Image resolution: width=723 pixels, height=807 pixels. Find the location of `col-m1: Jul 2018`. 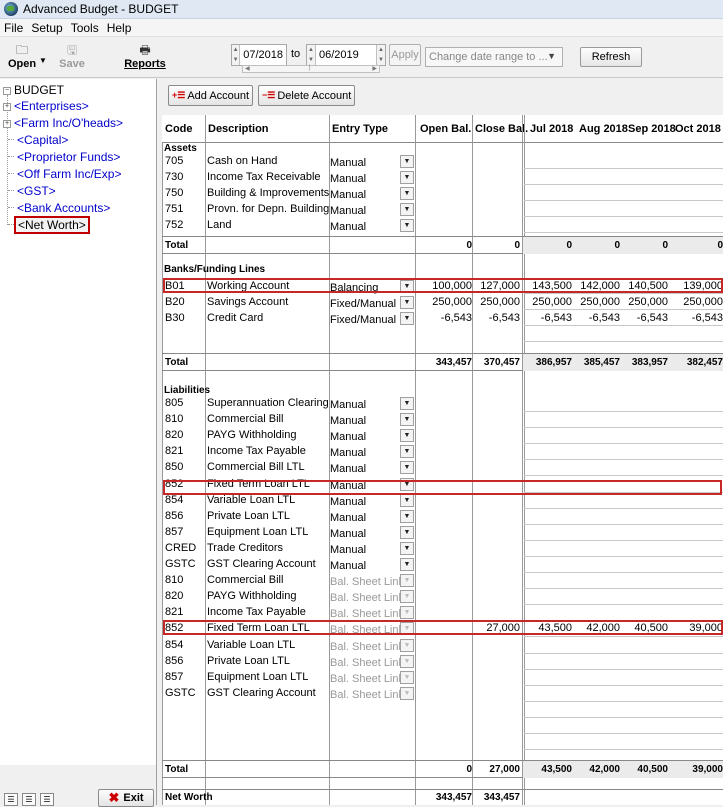

col-m1: Jul 2018 is located at coordinates (551, 129).